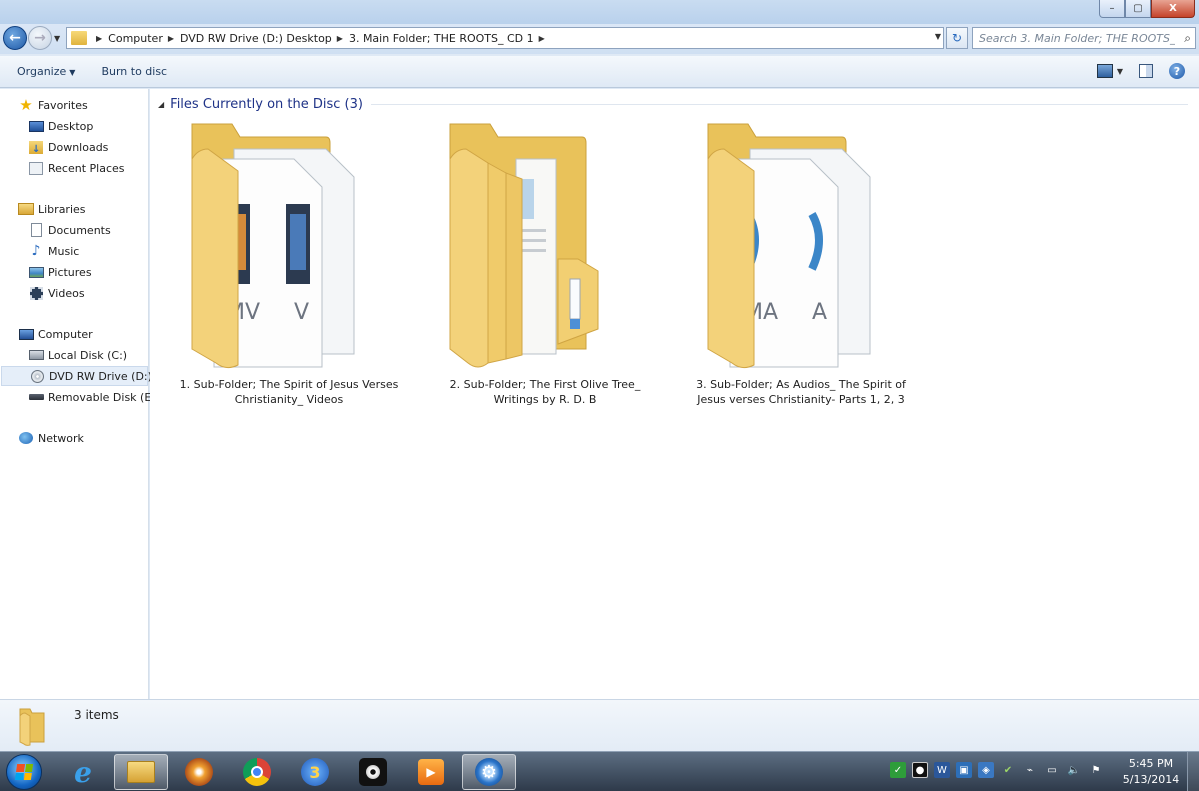  Describe the element at coordinates (1096, 770) in the screenshot. I see `action-center-flag-icon: ⚑` at that location.